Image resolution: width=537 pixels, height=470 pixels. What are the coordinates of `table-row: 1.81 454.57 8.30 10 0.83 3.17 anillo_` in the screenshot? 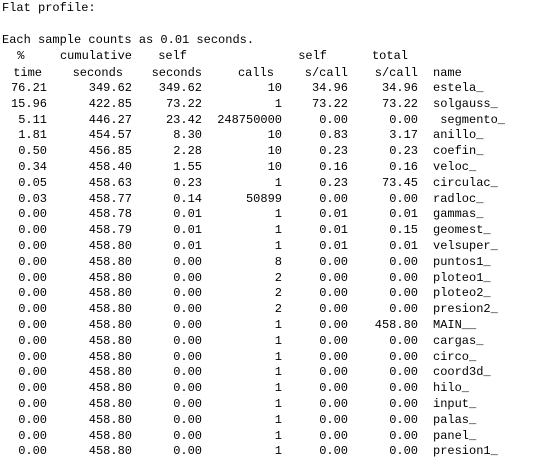 It's located at (269, 136).